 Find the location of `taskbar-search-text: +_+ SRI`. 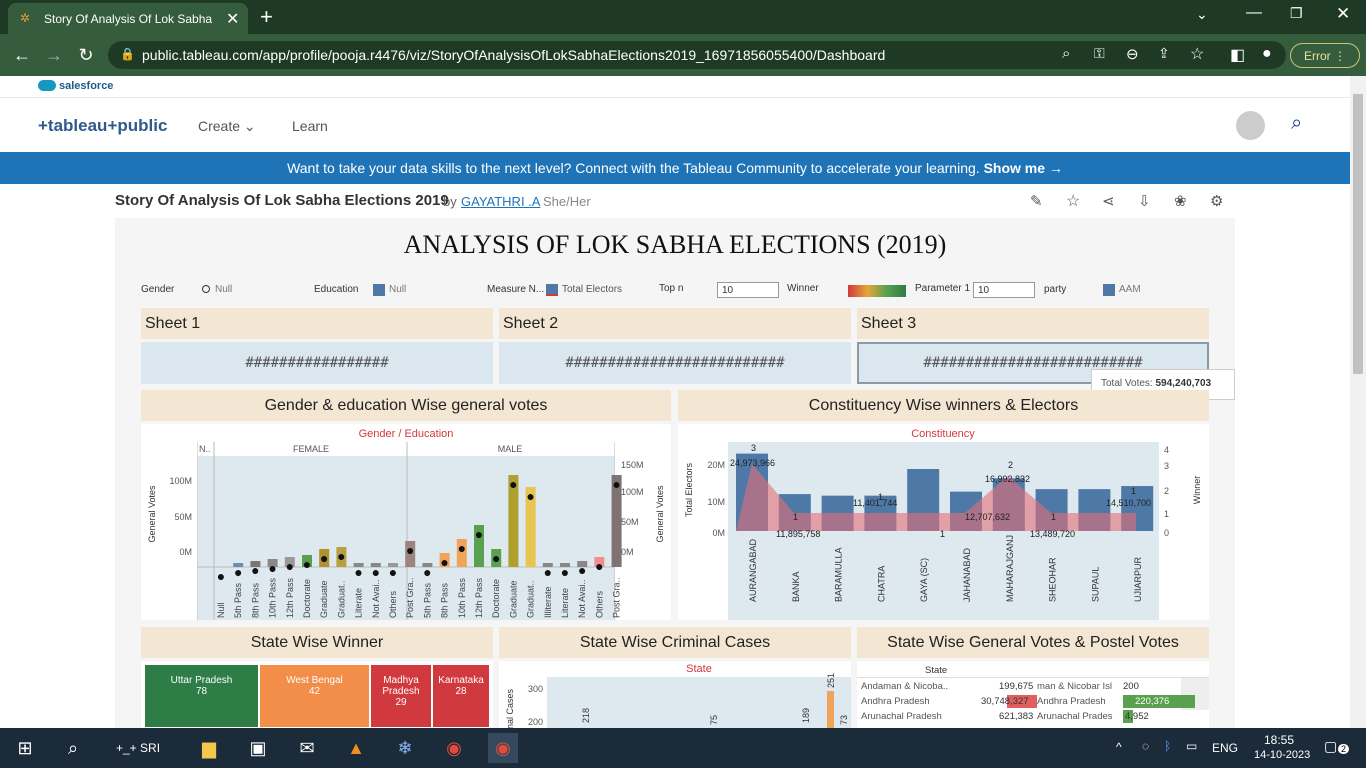

taskbar-search-text: +_+ SRI is located at coordinates (138, 748).